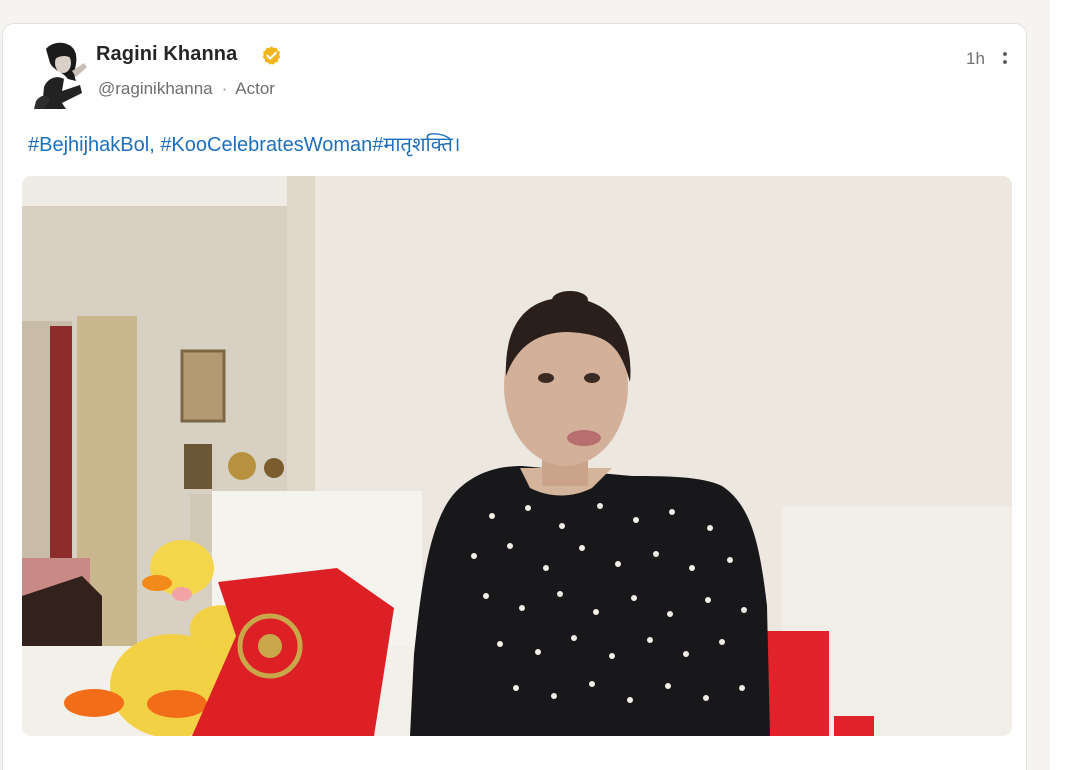 This screenshot has height=770, width=1069. I want to click on hashtag-koocelebrateswoman: #KooCelebratesWoman#मातृशक्ति।, so click(310, 145).